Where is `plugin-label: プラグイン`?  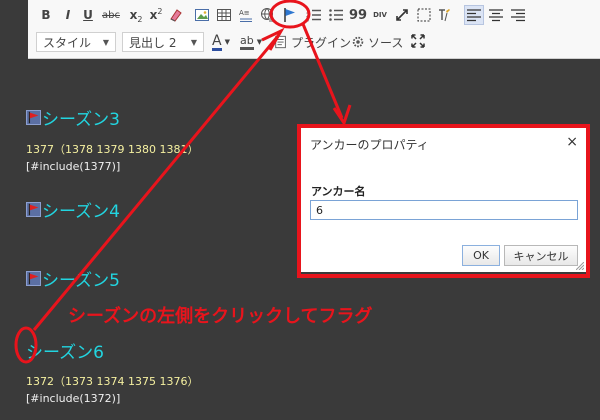 plugin-label: プラグイン is located at coordinates (321, 42).